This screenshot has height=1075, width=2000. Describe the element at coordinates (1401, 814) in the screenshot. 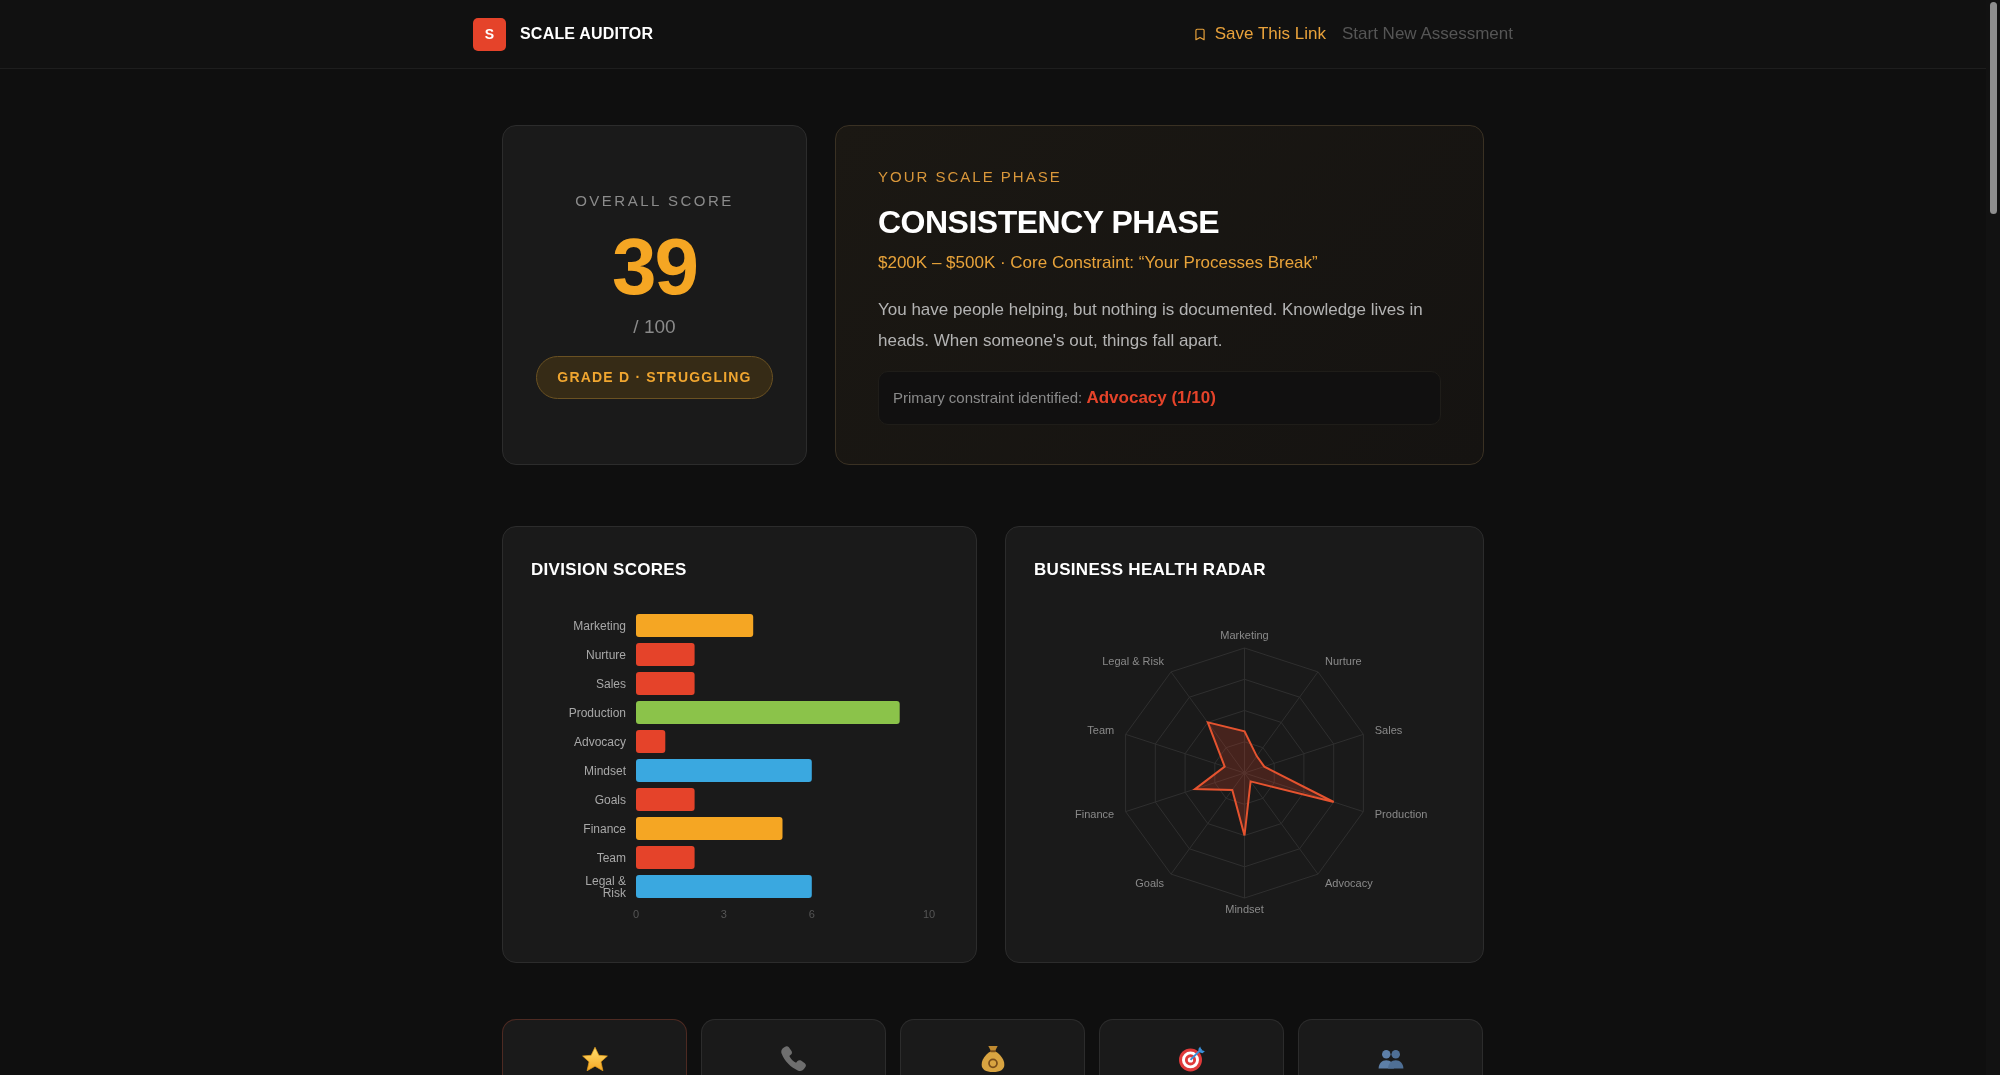

I see `radar-axis-label: Production` at that location.